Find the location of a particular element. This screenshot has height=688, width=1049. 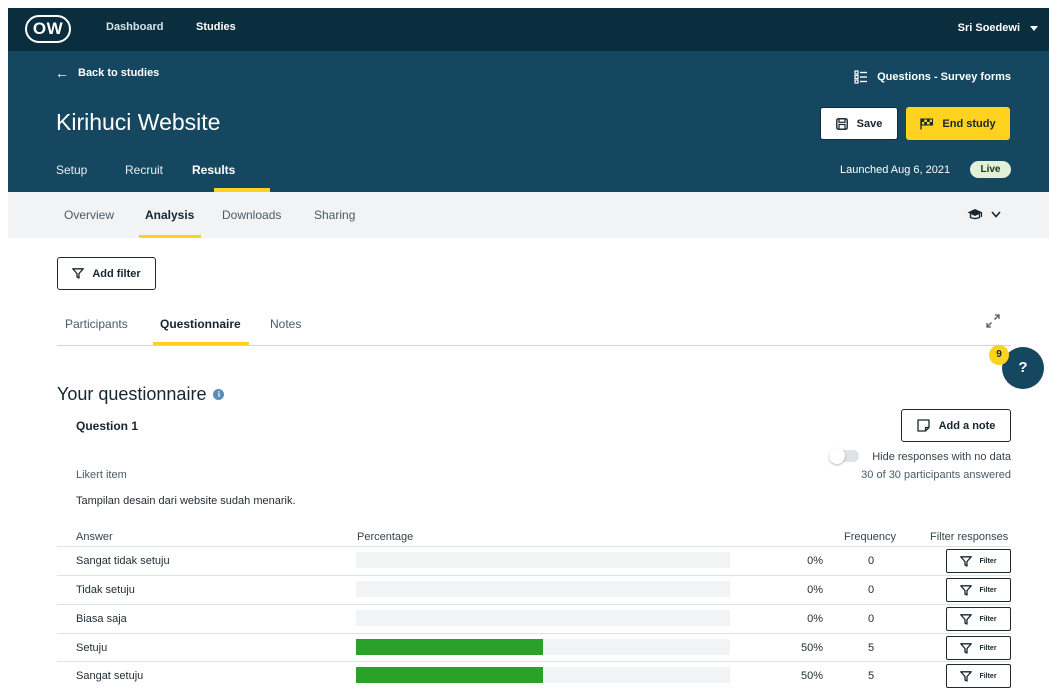

column-header-frequency: Frequency is located at coordinates (870, 537).